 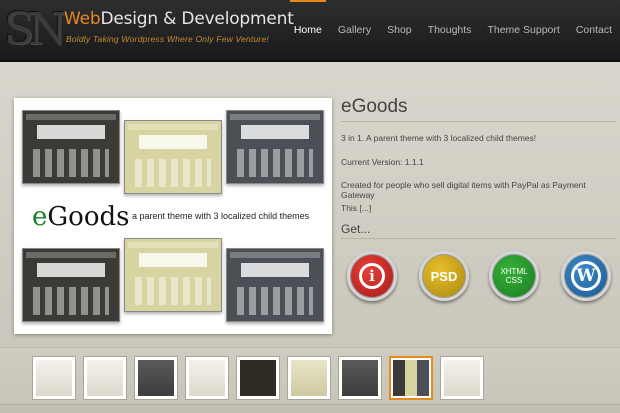 What do you see at coordinates (399, 30) in the screenshot?
I see `nav-shop: Shop` at bounding box center [399, 30].